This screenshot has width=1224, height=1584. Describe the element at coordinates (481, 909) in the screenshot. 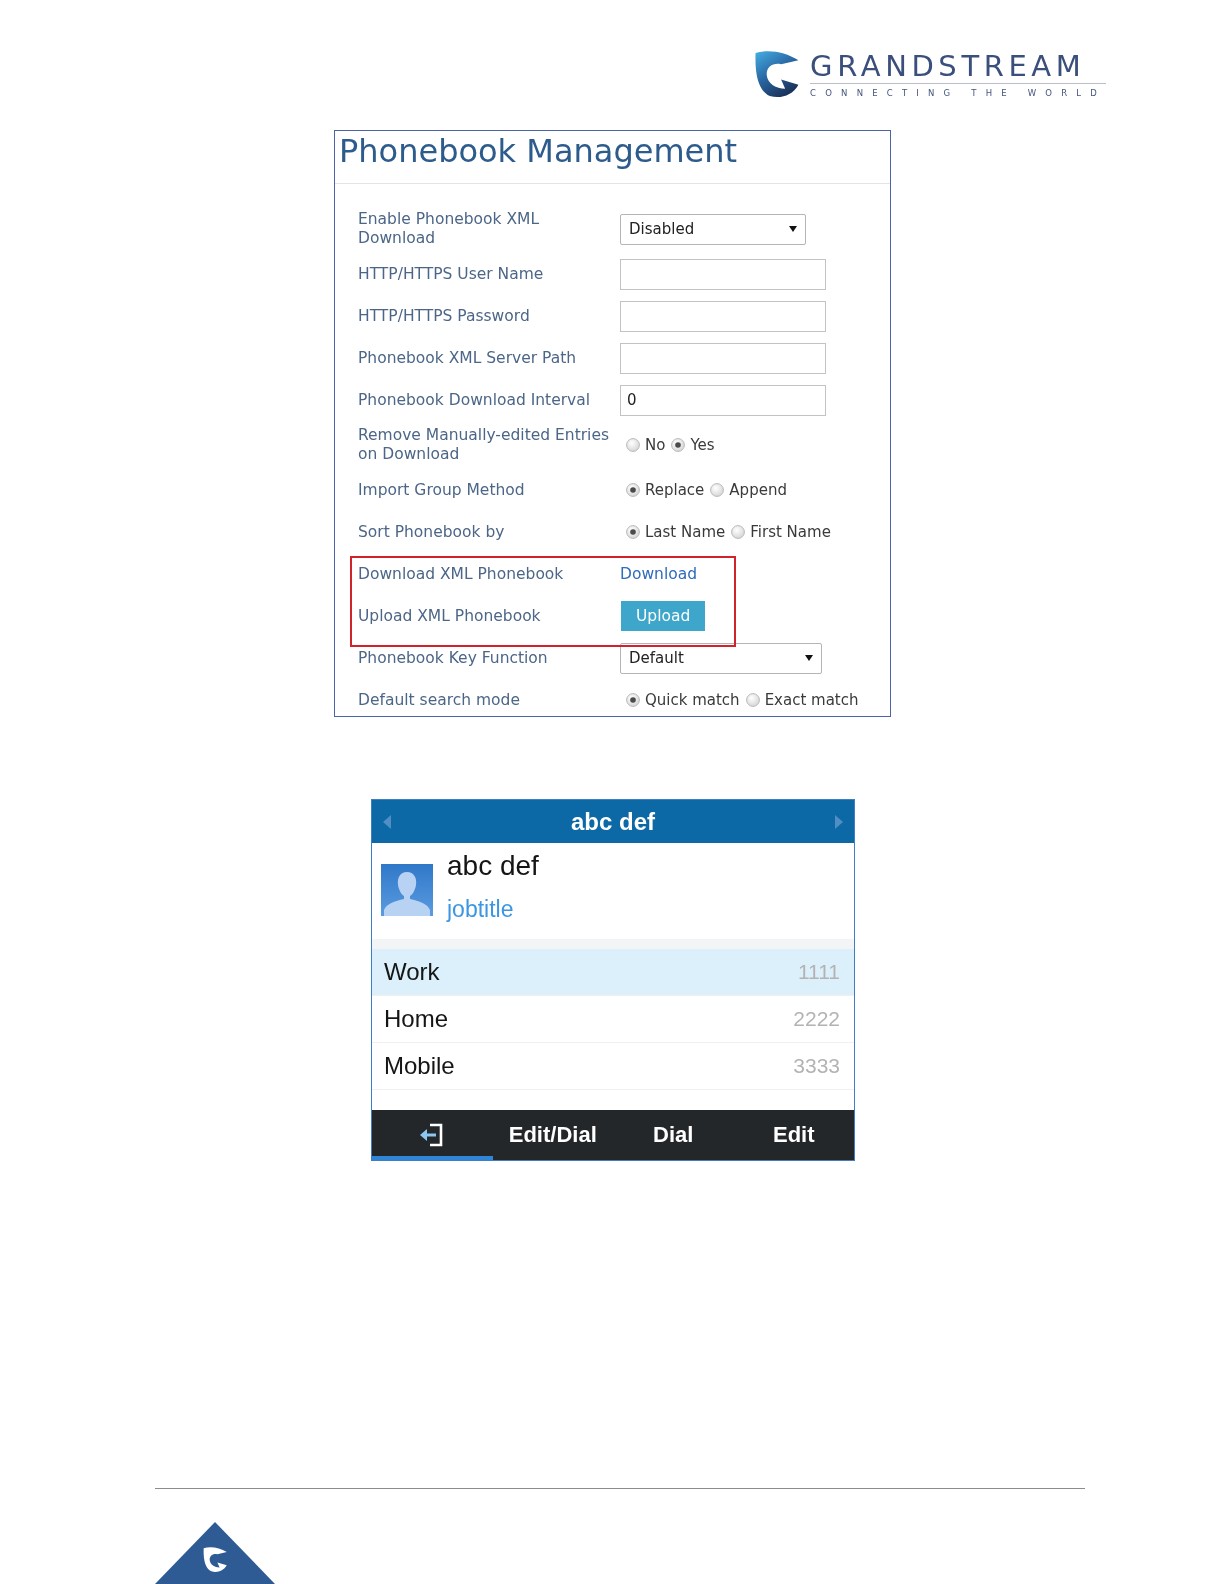

I see `job-title: jobtitle` at that location.